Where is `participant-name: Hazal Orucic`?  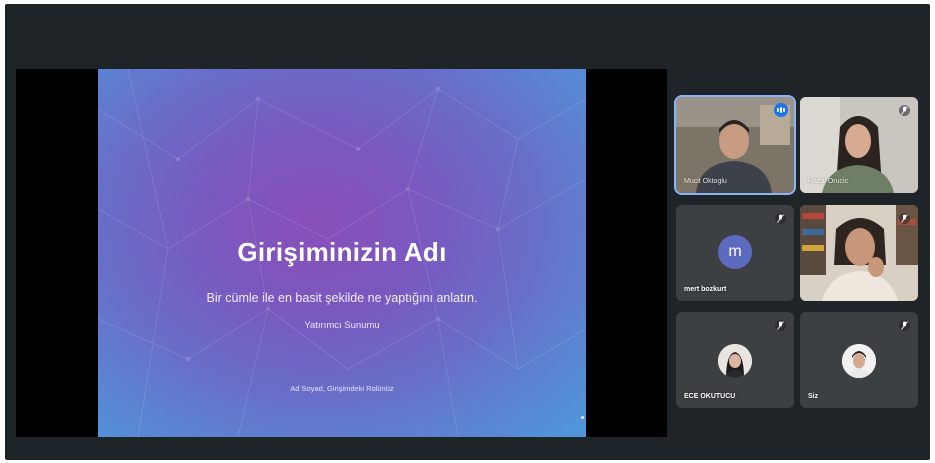 participant-name: Hazal Orucic is located at coordinates (828, 181).